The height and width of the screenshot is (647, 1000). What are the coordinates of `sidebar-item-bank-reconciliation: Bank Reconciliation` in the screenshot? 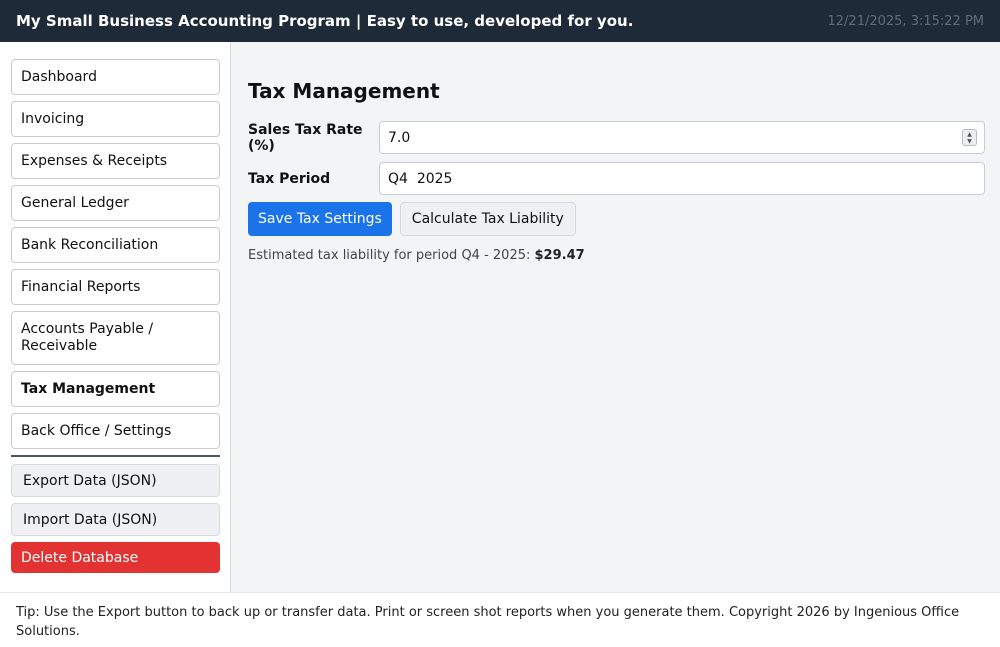 It's located at (115, 245).